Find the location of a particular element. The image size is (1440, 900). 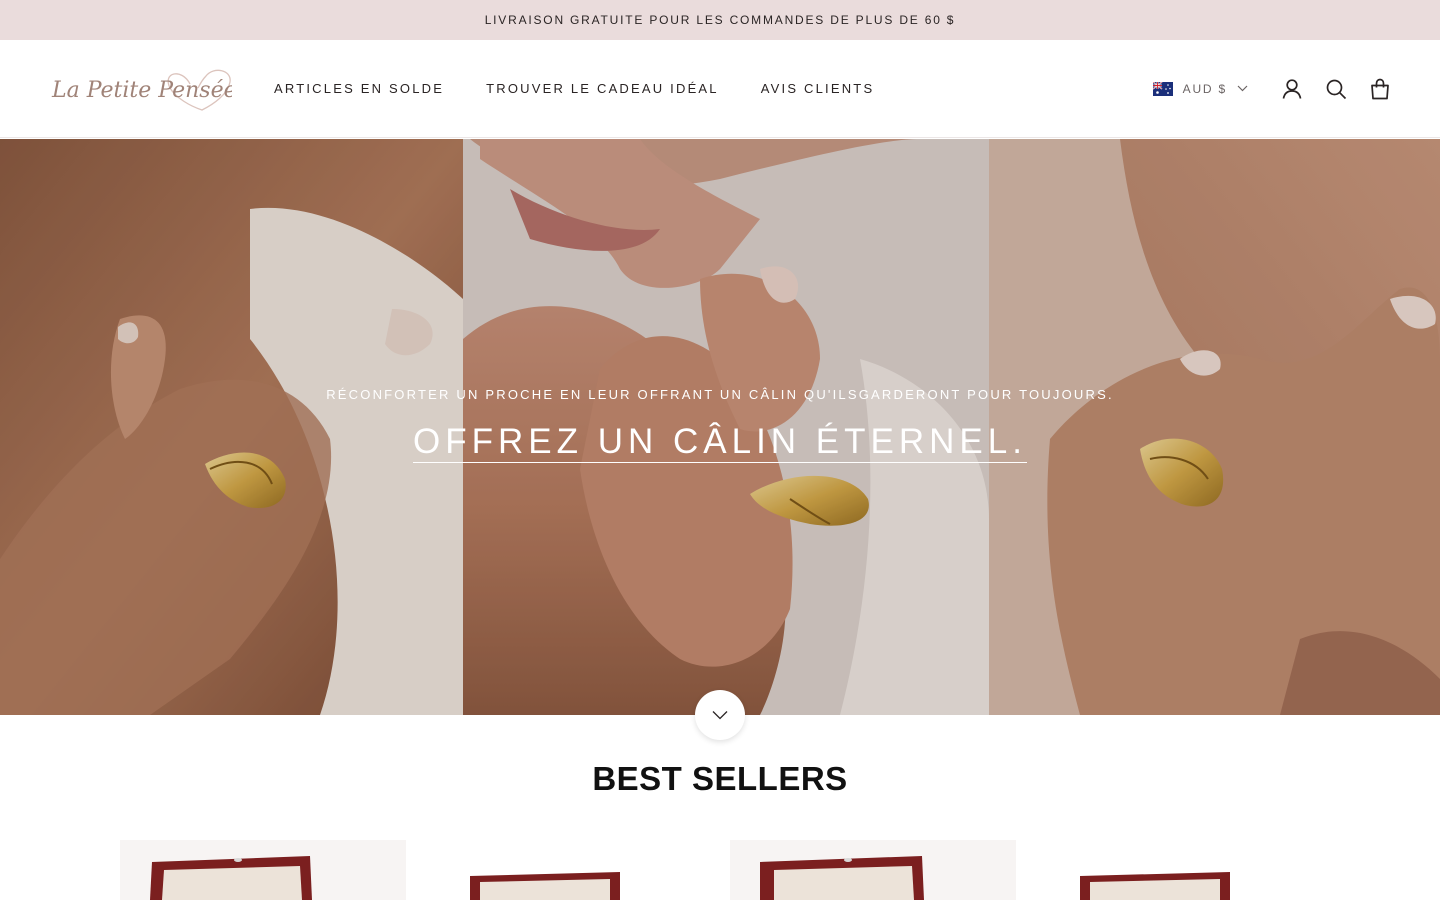

logo-text: La Petite Pensée is located at coordinates (141, 90).